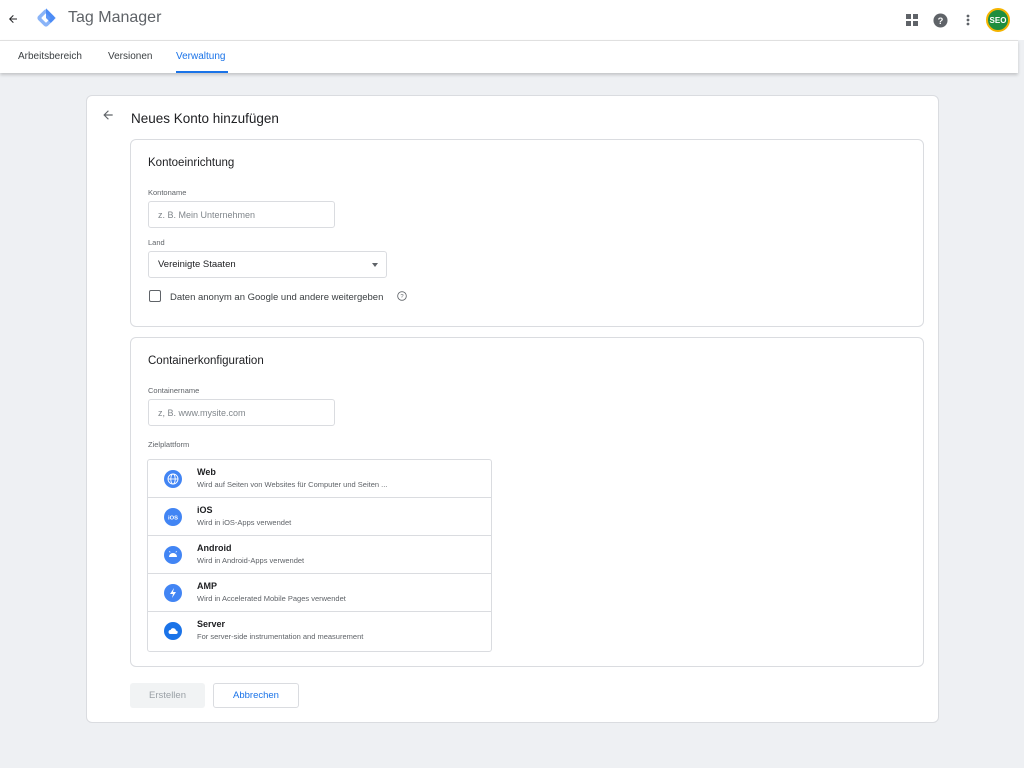 The image size is (1024, 768). Describe the element at coordinates (912, 20) in the screenshot. I see `apps-grid-icon` at that location.